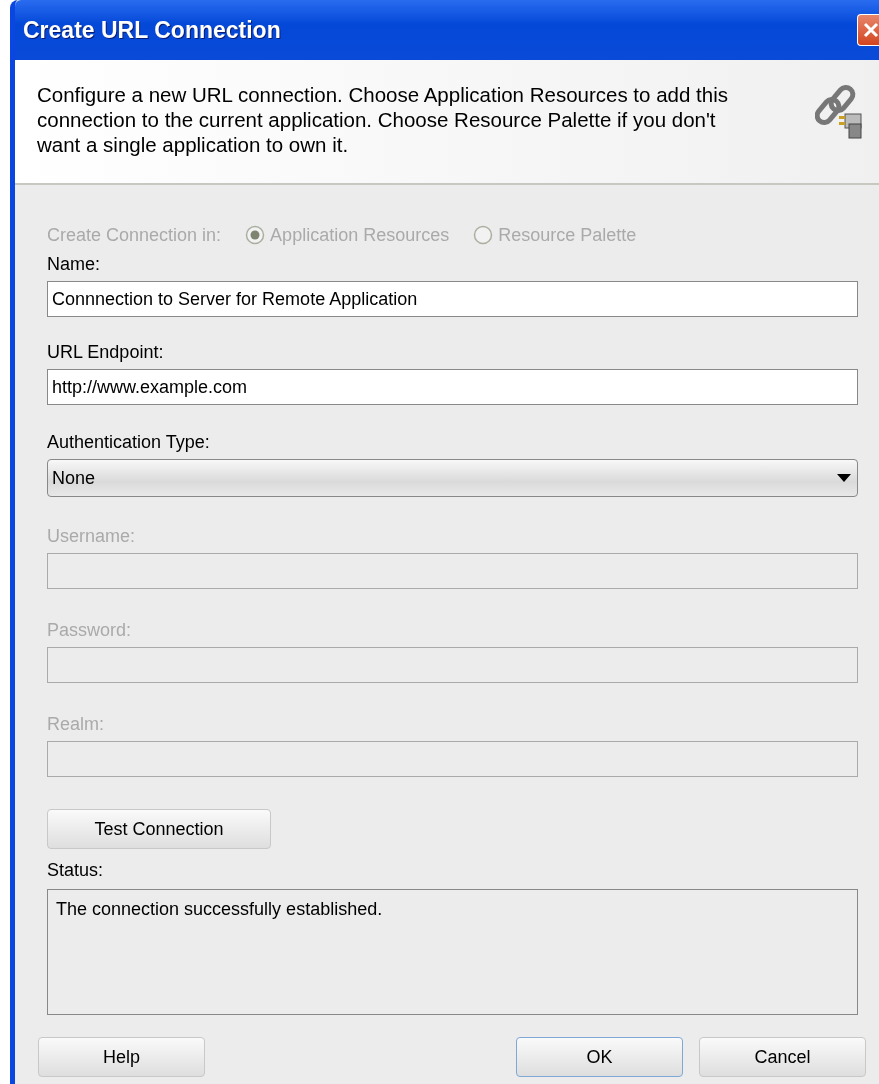 The height and width of the screenshot is (1084, 879). Describe the element at coordinates (452, 387) in the screenshot. I see `input-field: http://www.example.com` at that location.